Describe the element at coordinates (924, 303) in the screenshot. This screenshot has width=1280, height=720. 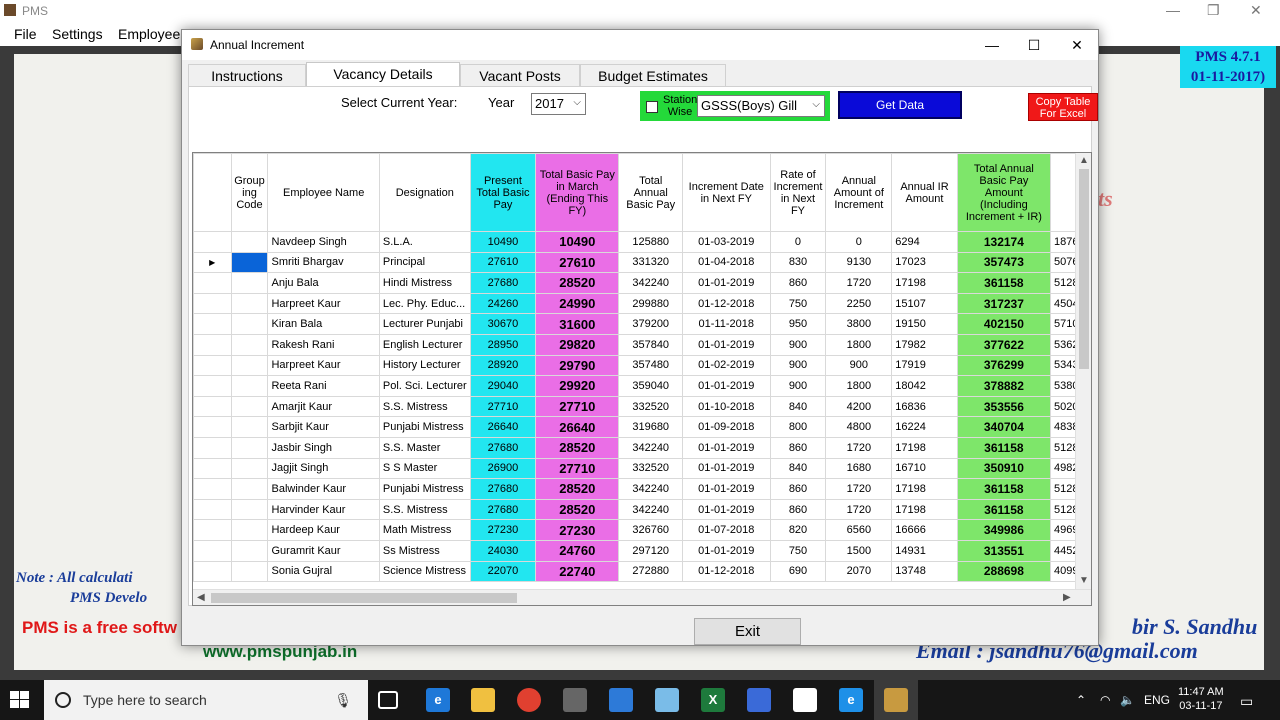
I see `cell-annual-ir: 15107` at that location.